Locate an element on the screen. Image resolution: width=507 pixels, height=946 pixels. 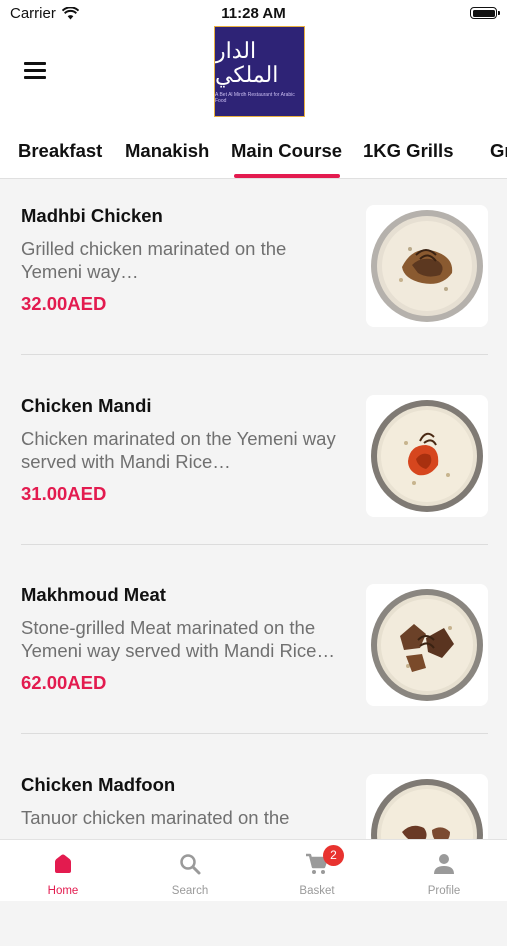
nav-label: Home is located at coordinates (63, 891).